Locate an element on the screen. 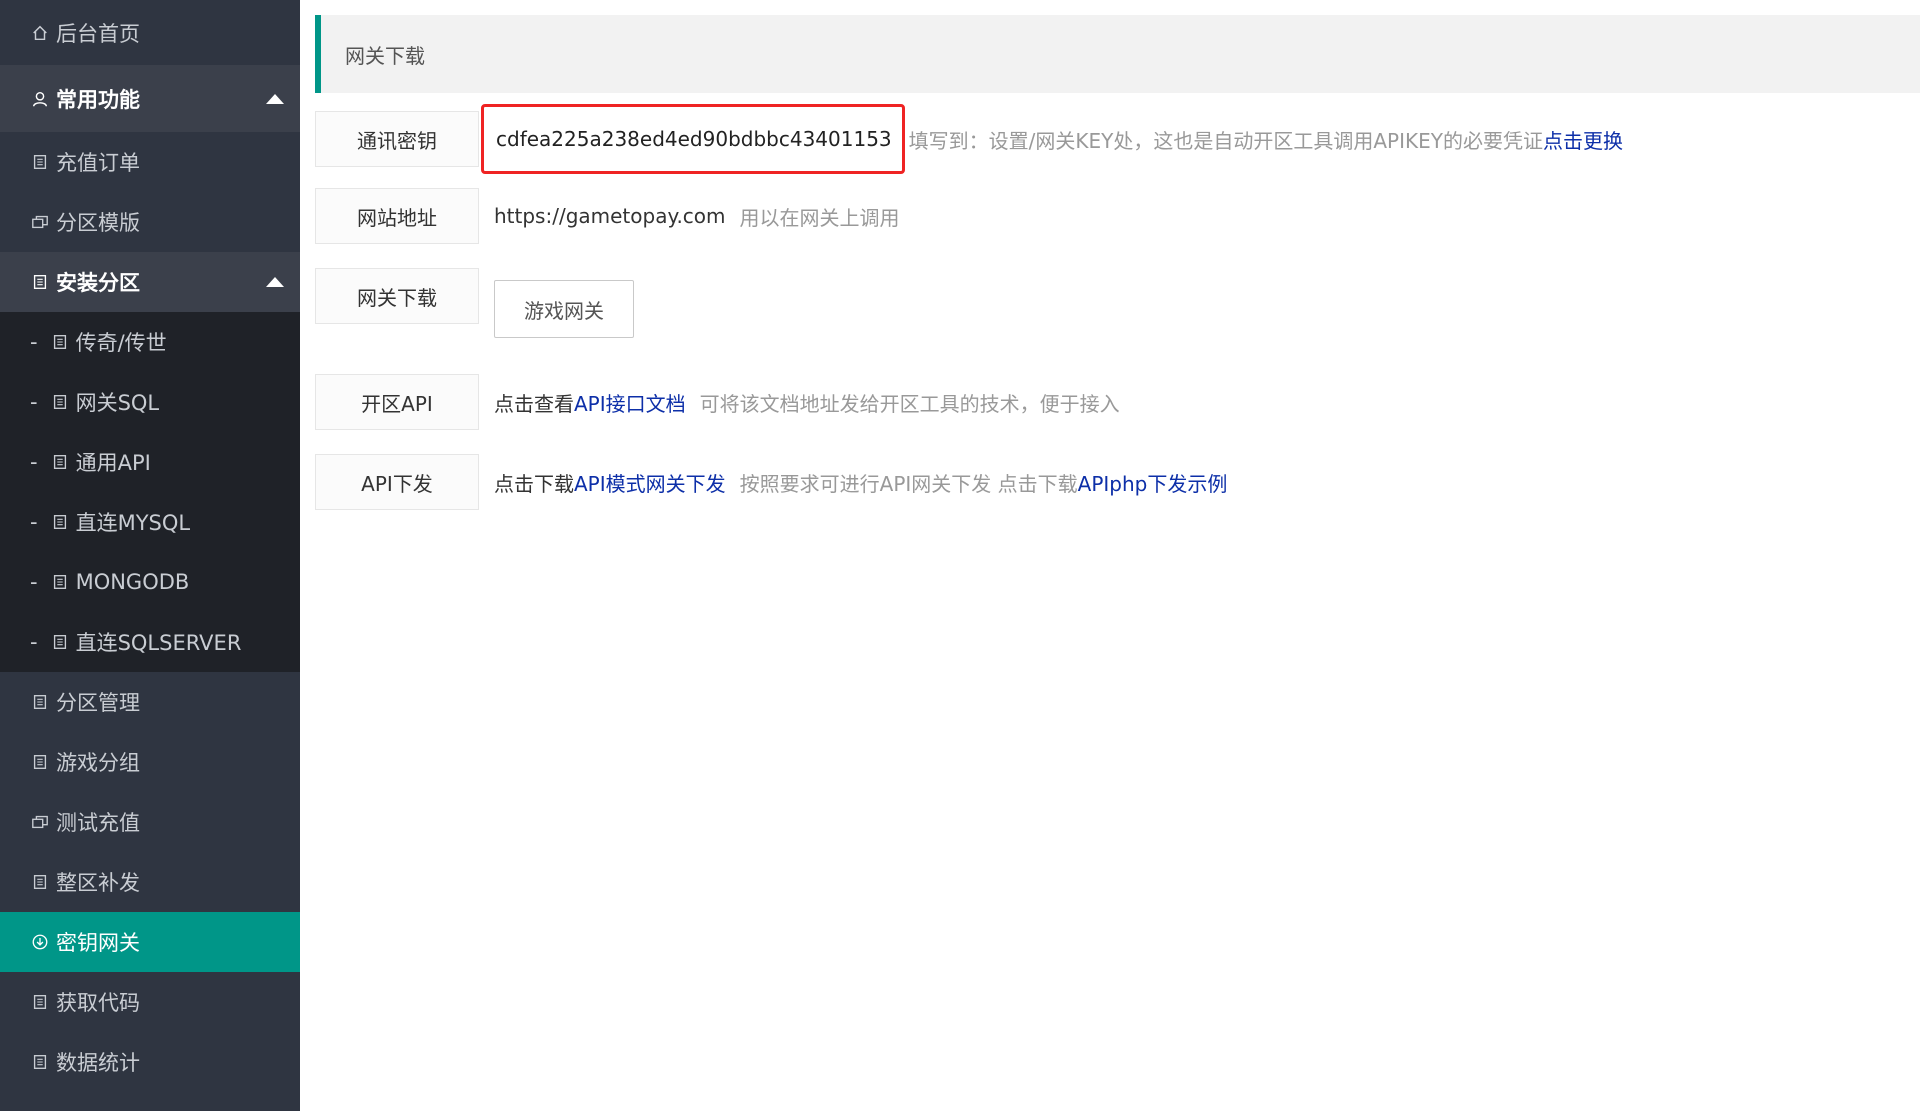 The image size is (1920, 1111). sidebar-item-zone-templates: 分区模版 is located at coordinates (150, 222).